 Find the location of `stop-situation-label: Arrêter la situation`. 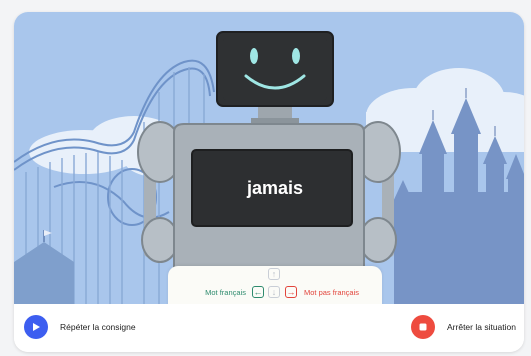

stop-situation-label: Arrêter la situation is located at coordinates (481, 327).